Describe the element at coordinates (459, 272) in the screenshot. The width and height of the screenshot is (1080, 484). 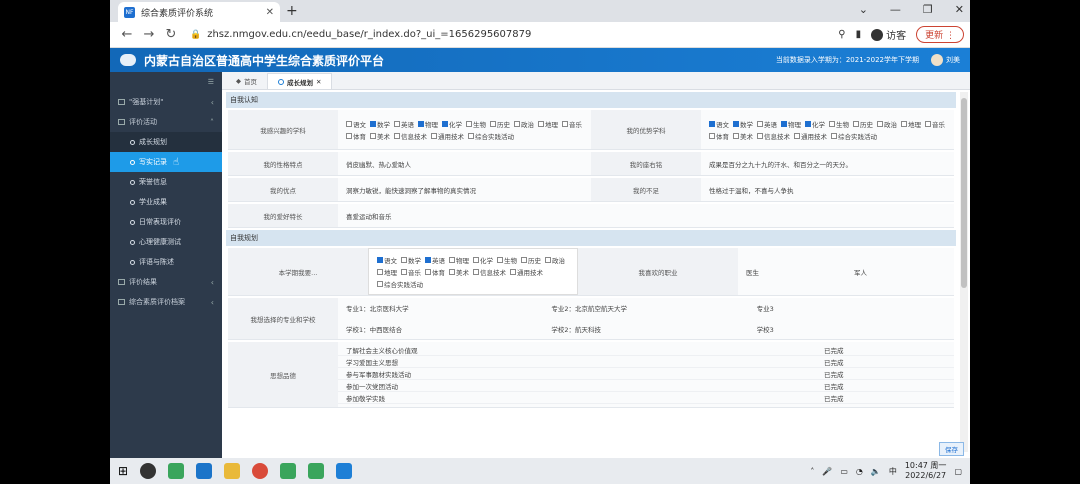
I see `subject-checkbox: 美术` at that location.